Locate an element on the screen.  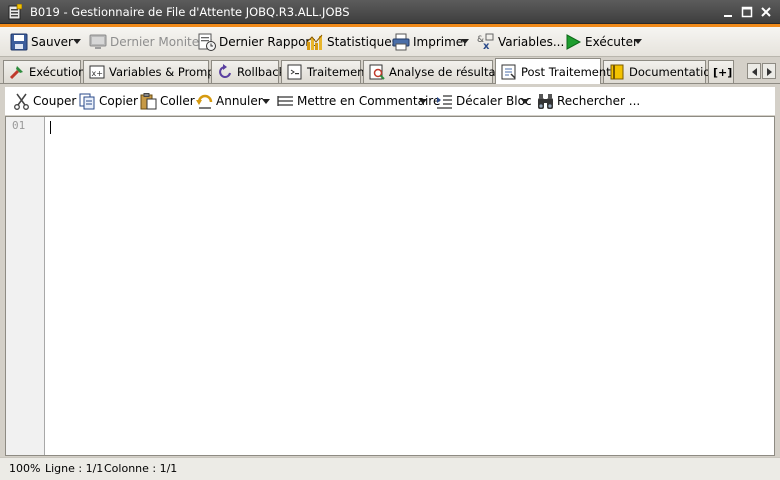
undo-button: Annuler is located at coordinates (229, 101).